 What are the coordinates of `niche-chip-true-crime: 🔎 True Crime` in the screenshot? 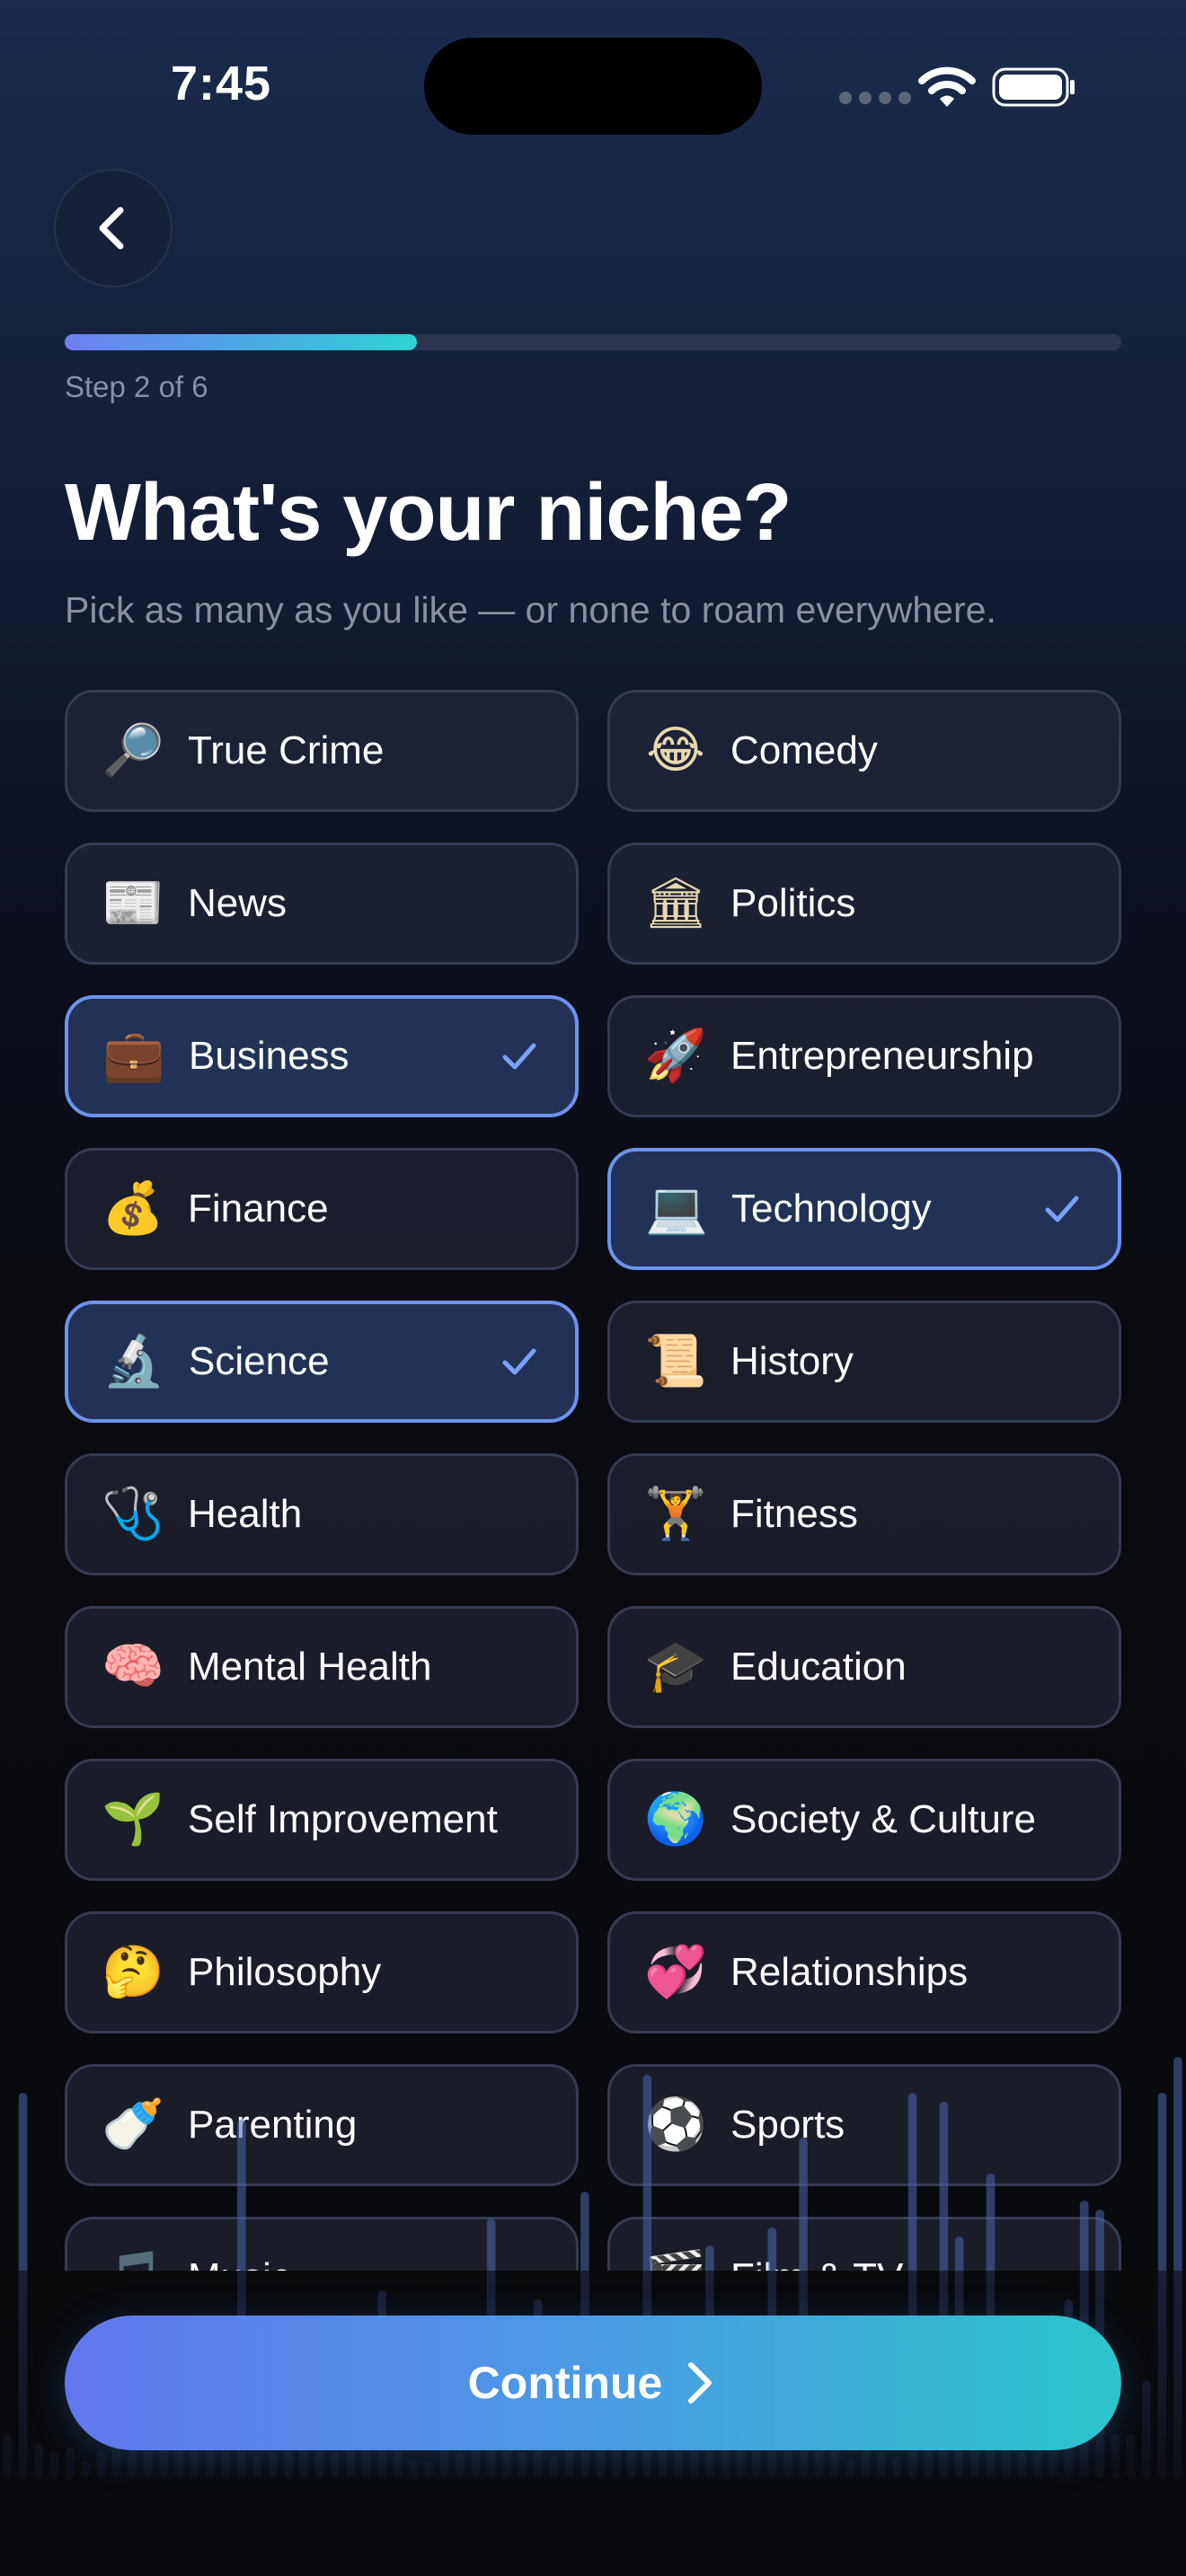 It's located at (322, 751).